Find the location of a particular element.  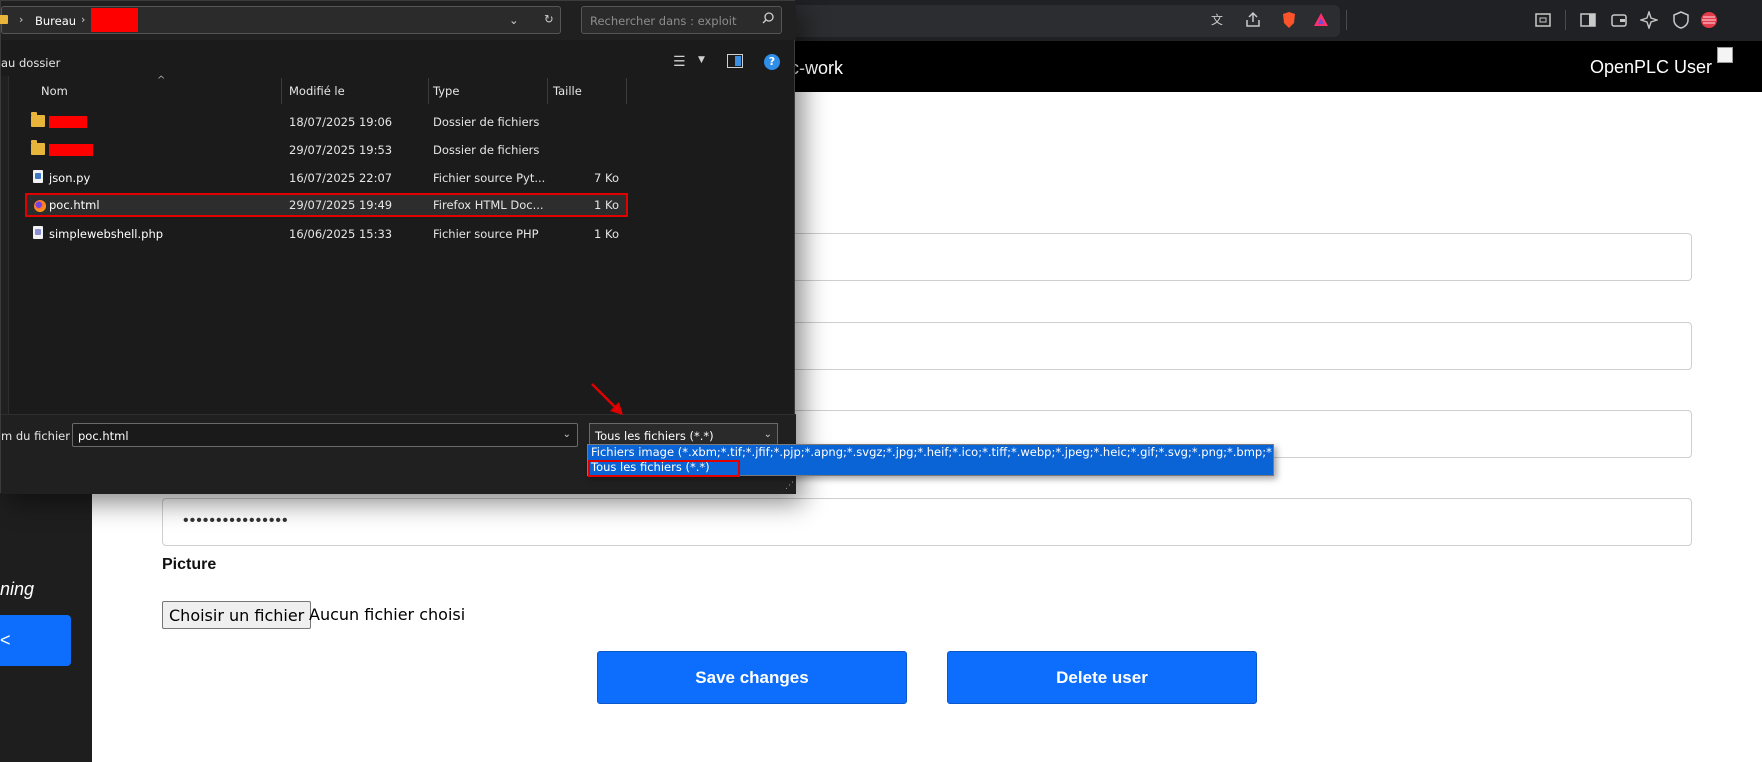

reader-mode-icon is located at coordinates (1543, 20).